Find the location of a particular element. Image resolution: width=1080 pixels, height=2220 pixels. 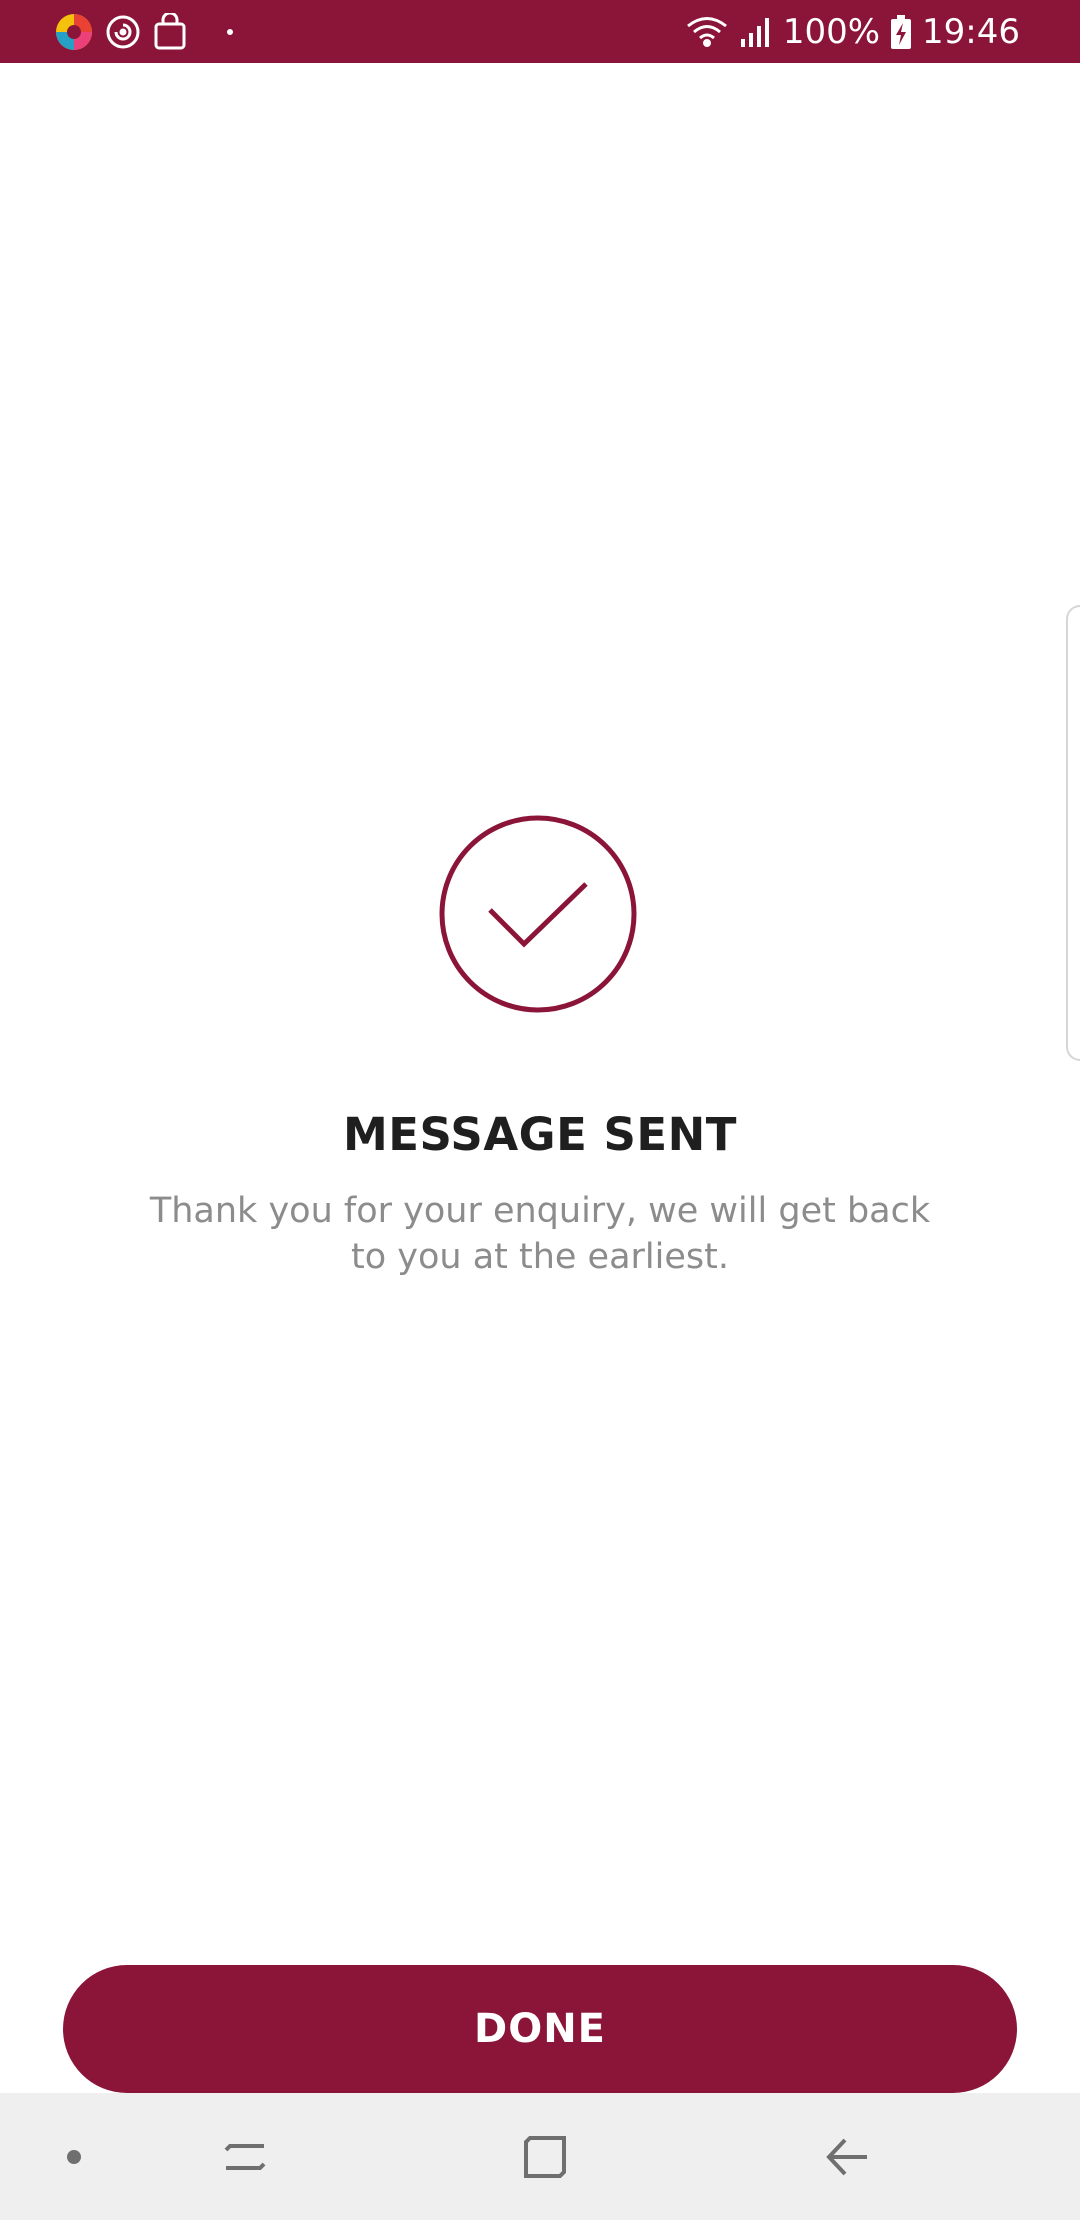

confirmation-message-line2: to you at the earliest. is located at coordinates (540, 1257).